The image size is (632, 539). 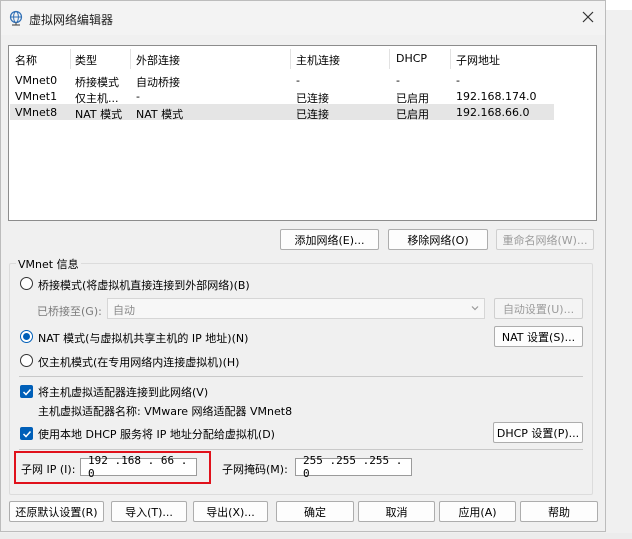 I want to click on use-dhcp-checkbox, so click(x=26, y=433).